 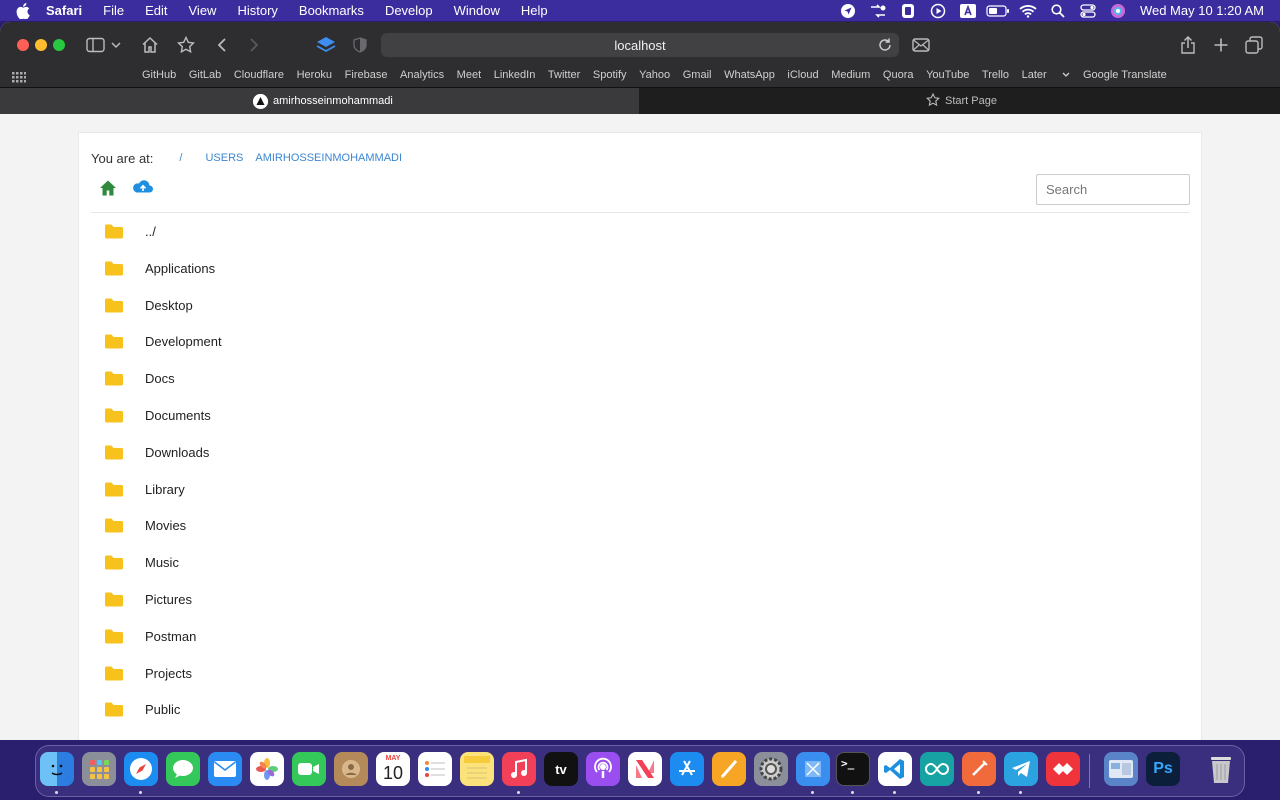 I want to click on menu-help: Help, so click(x=534, y=10).